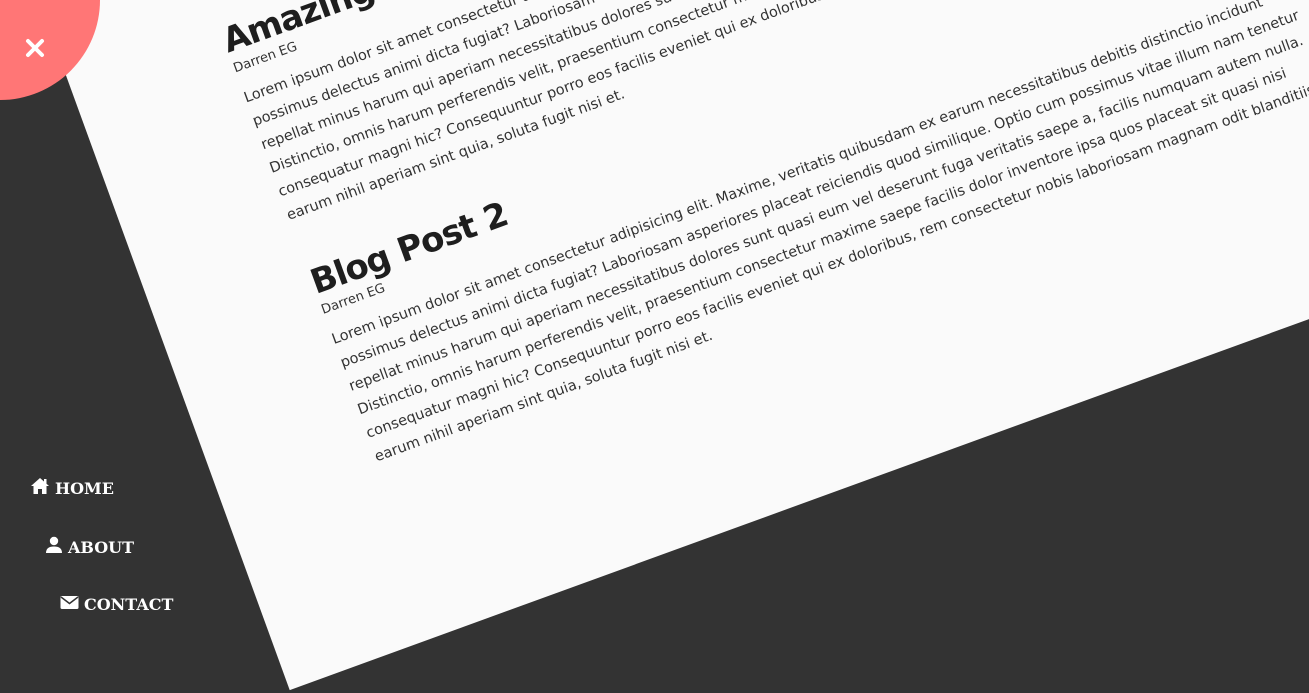 This screenshot has height=693, width=1309. What do you see at coordinates (101, 547) in the screenshot?
I see `nav-label-about: ABOUT` at bounding box center [101, 547].